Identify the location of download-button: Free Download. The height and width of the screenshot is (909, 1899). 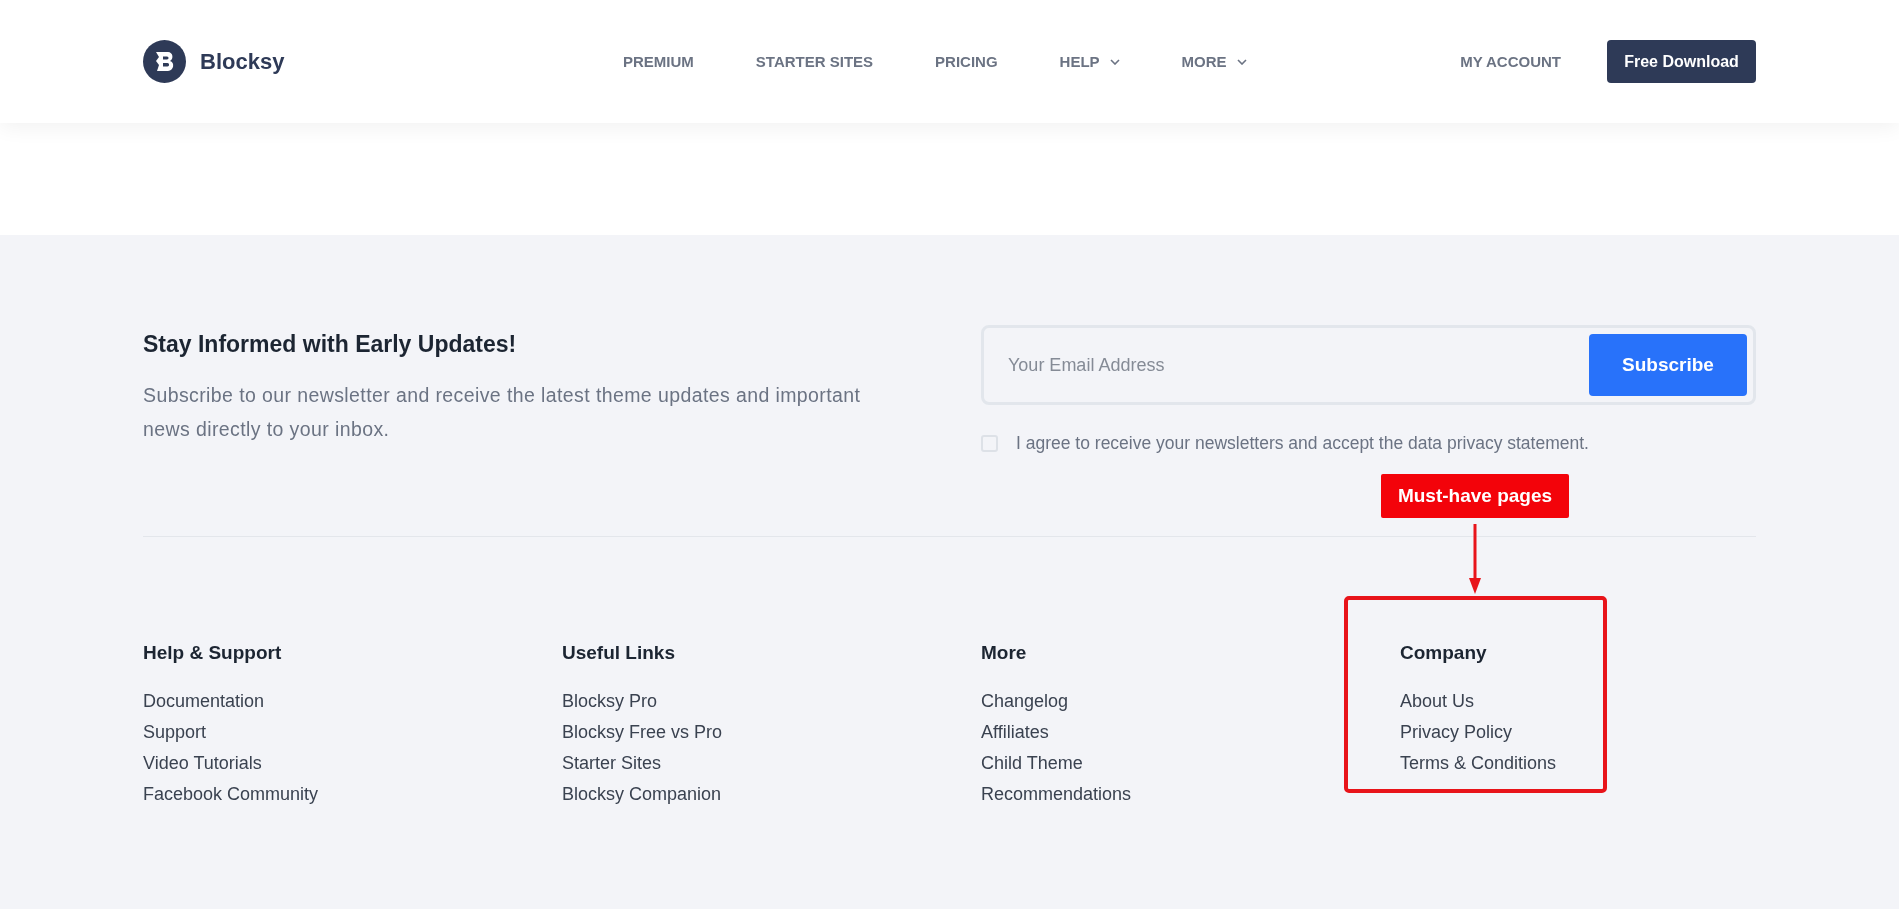
(1681, 61).